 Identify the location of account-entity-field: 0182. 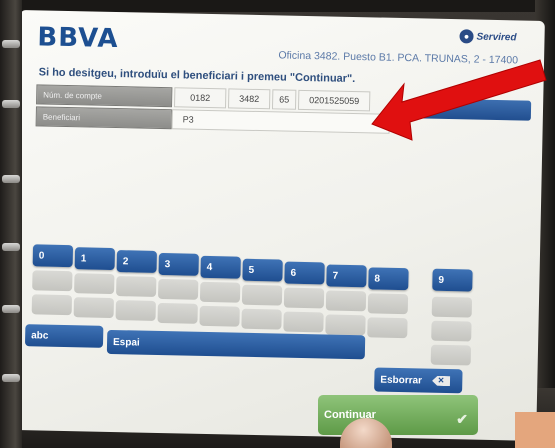
(200, 98).